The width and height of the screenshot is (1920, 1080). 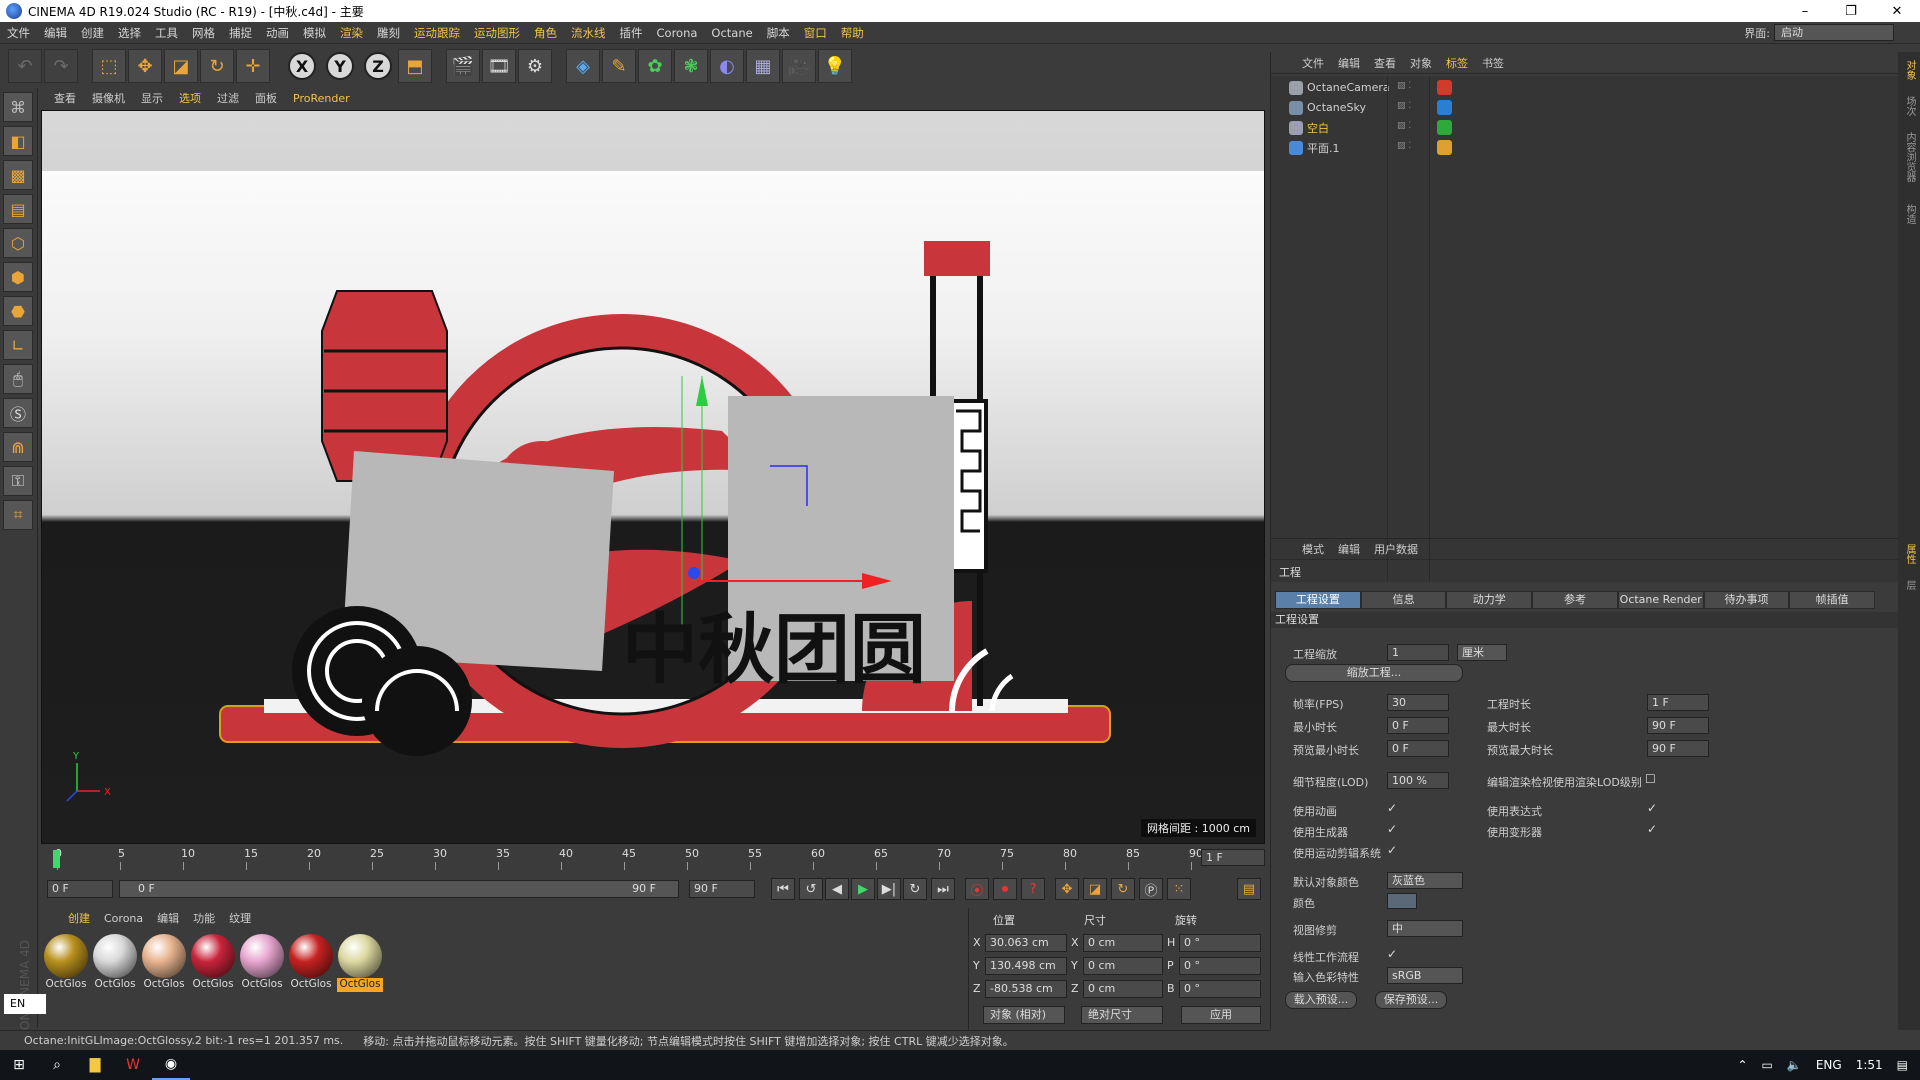 What do you see at coordinates (1221, 1015) in the screenshot?
I see `coords-apply-button: 应用` at bounding box center [1221, 1015].